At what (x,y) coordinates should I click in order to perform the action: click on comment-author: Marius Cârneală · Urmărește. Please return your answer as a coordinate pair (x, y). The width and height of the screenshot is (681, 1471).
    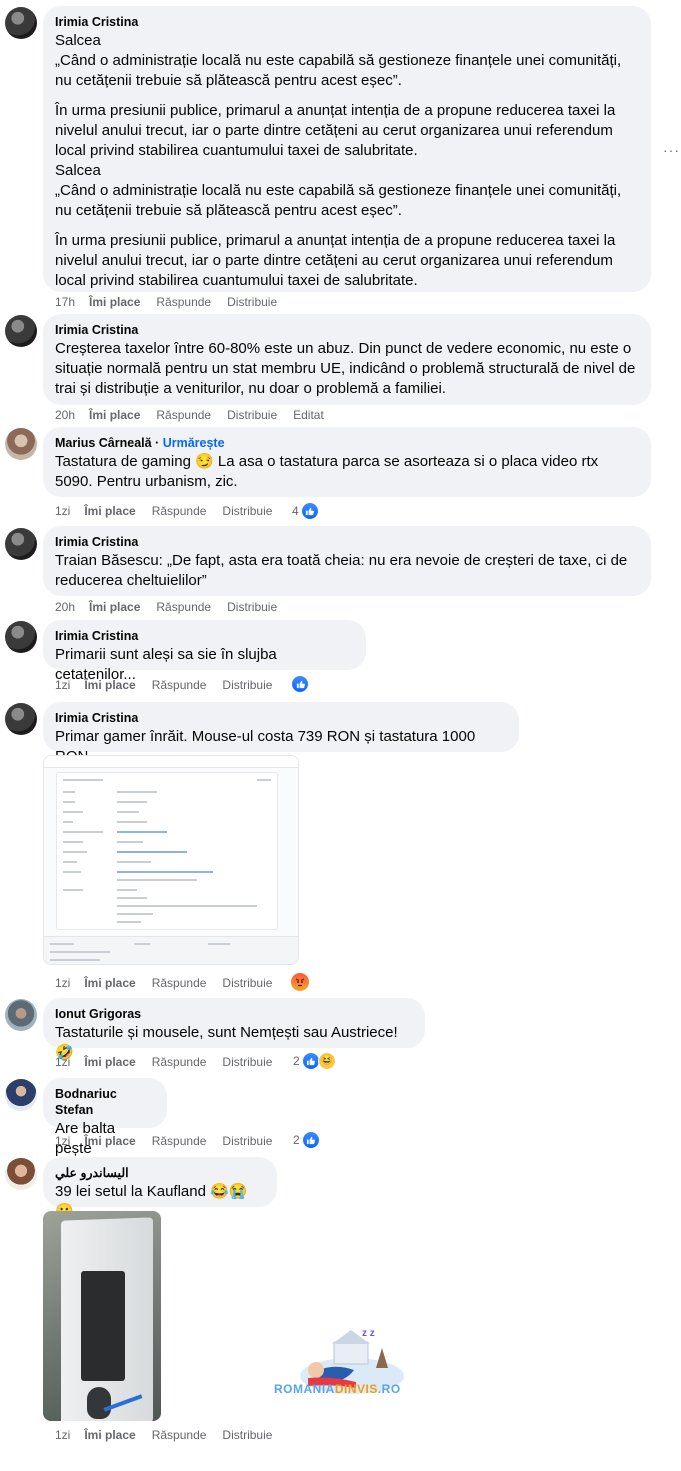
    Looking at the image, I should click on (347, 443).